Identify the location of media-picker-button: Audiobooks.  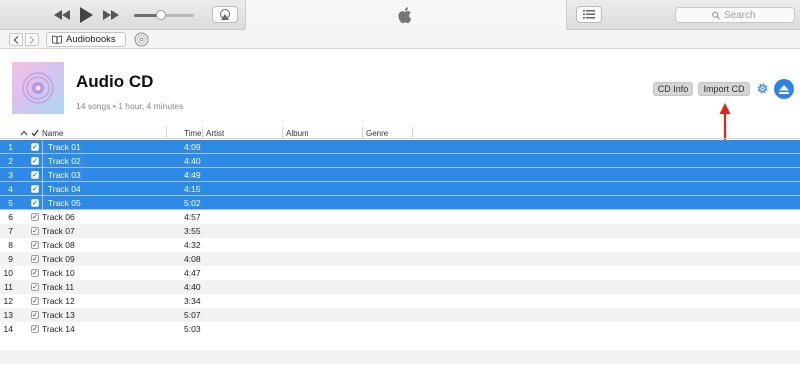
(86, 39).